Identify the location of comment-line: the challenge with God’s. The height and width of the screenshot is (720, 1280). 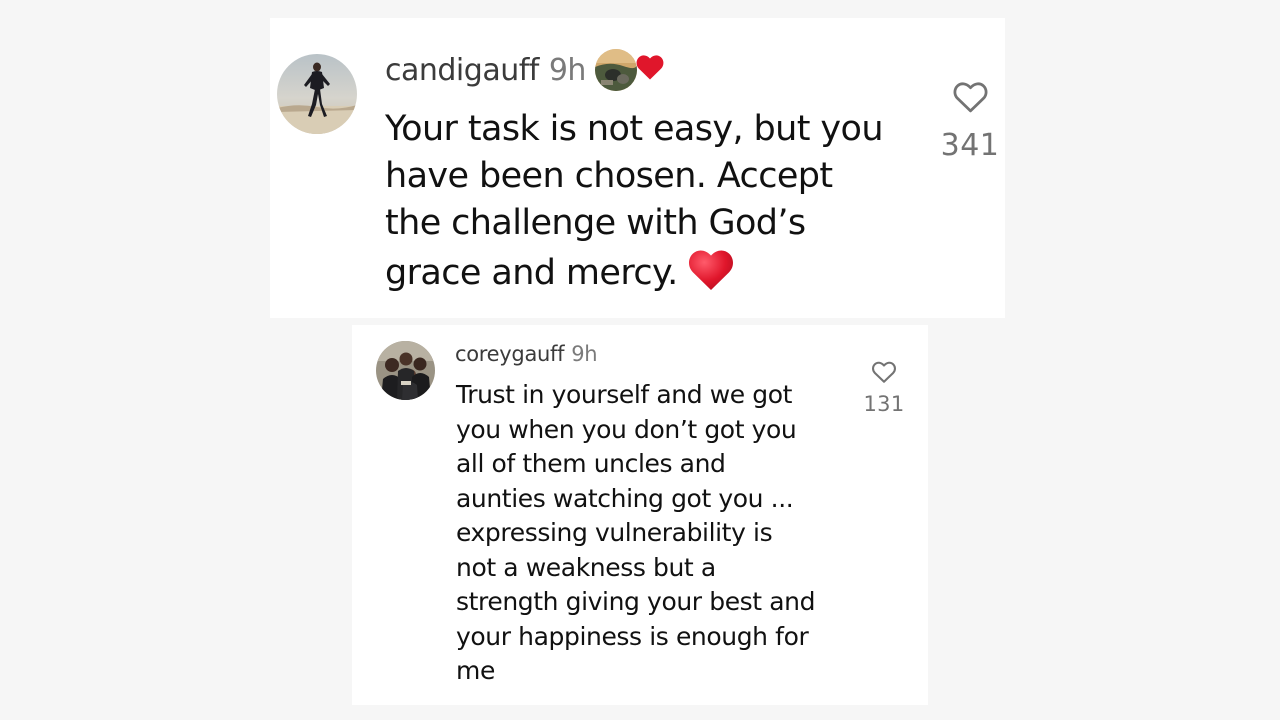
(595, 223).